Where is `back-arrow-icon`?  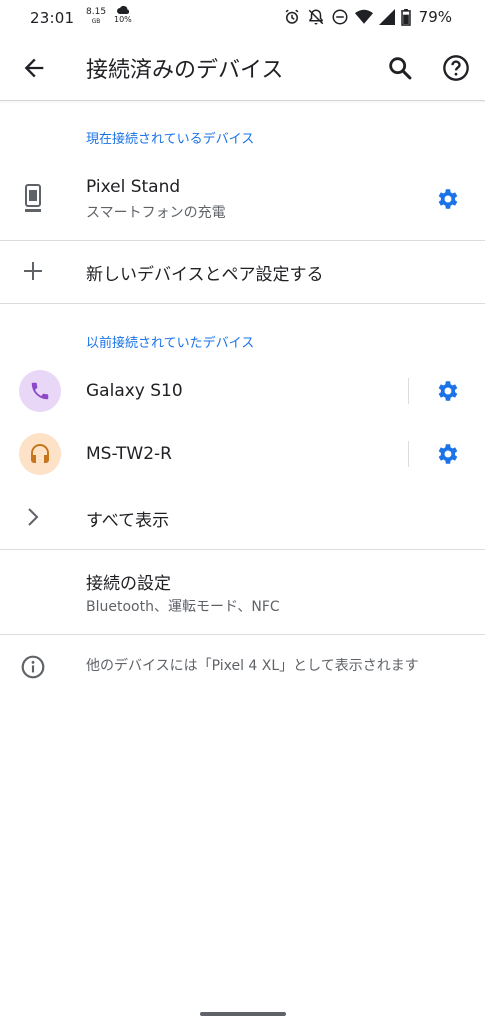
back-arrow-icon is located at coordinates (34, 68).